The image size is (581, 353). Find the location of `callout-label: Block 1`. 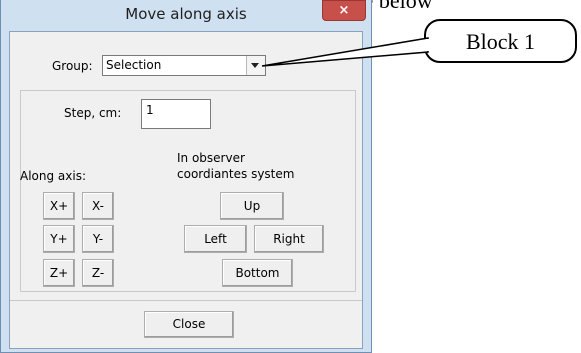

callout-label: Block 1 is located at coordinates (500, 41).